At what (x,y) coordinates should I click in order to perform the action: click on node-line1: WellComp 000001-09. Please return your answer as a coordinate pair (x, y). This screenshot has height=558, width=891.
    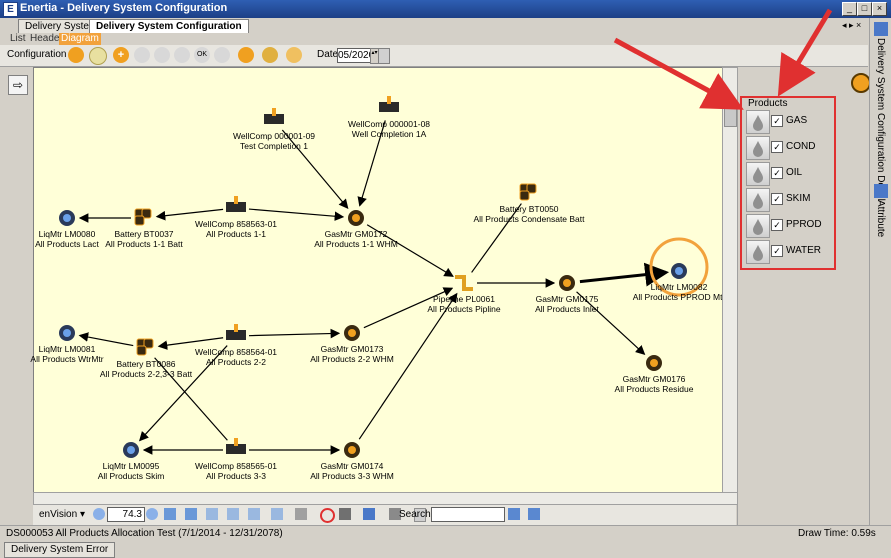
    Looking at the image, I should click on (274, 136).